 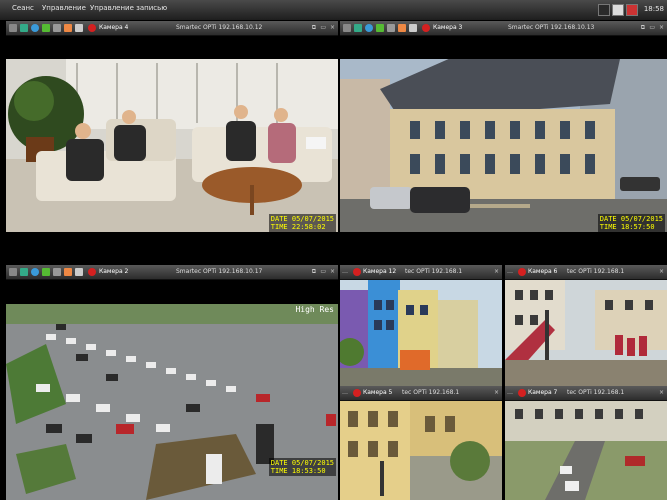 I want to click on flag-icon, so click(x=632, y=10).